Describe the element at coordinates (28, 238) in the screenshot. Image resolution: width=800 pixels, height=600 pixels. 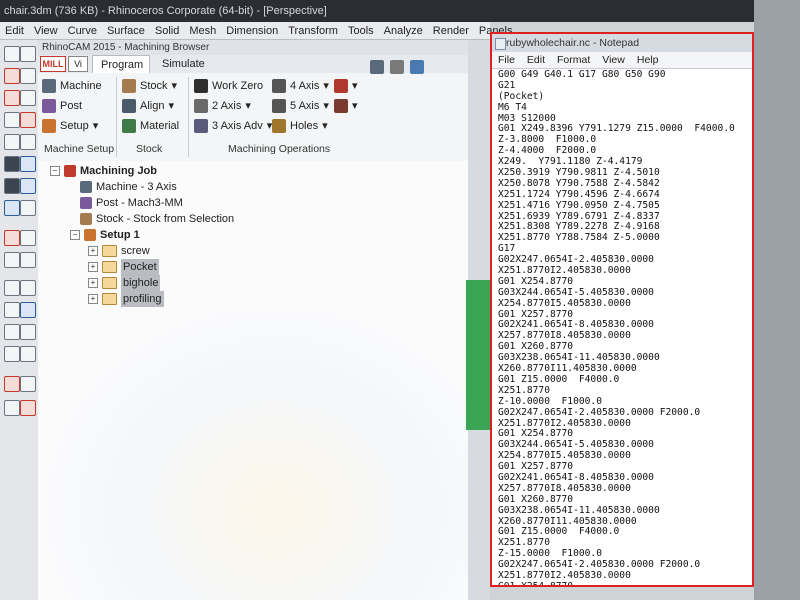
I see `split-tool-icon` at that location.